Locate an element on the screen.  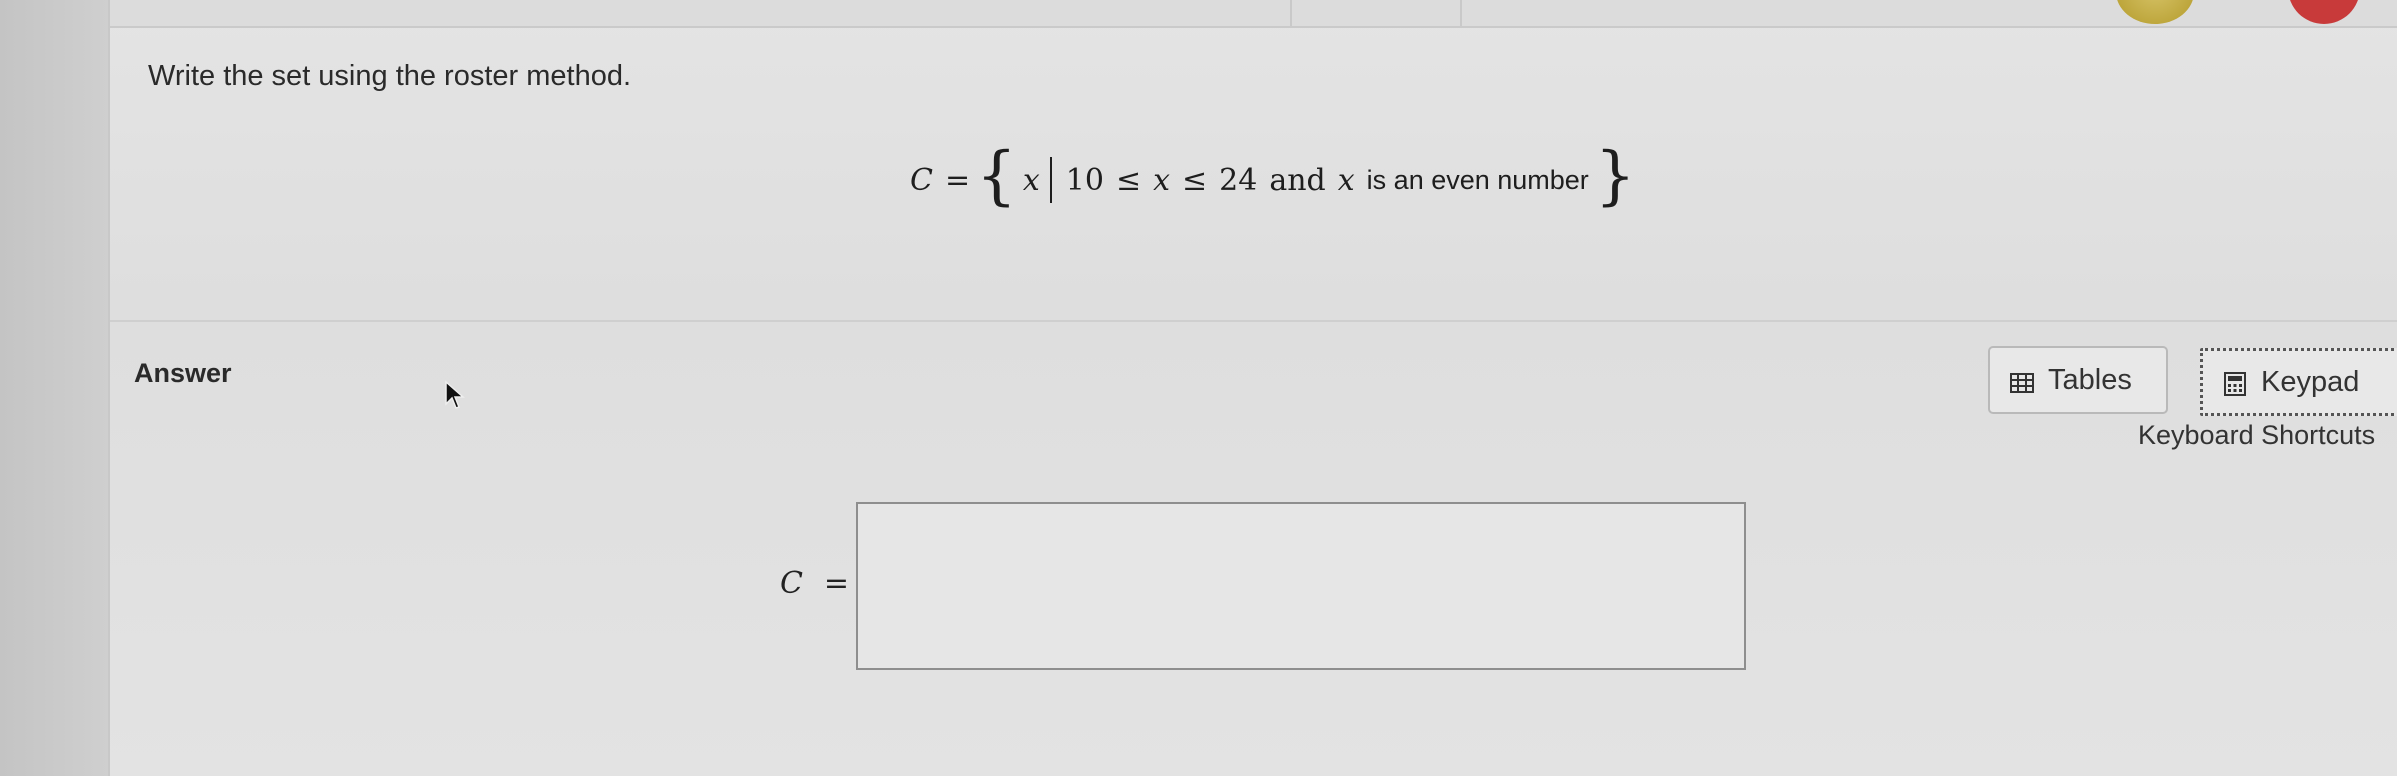
condition-text: is an even number is located at coordinates (1477, 179).